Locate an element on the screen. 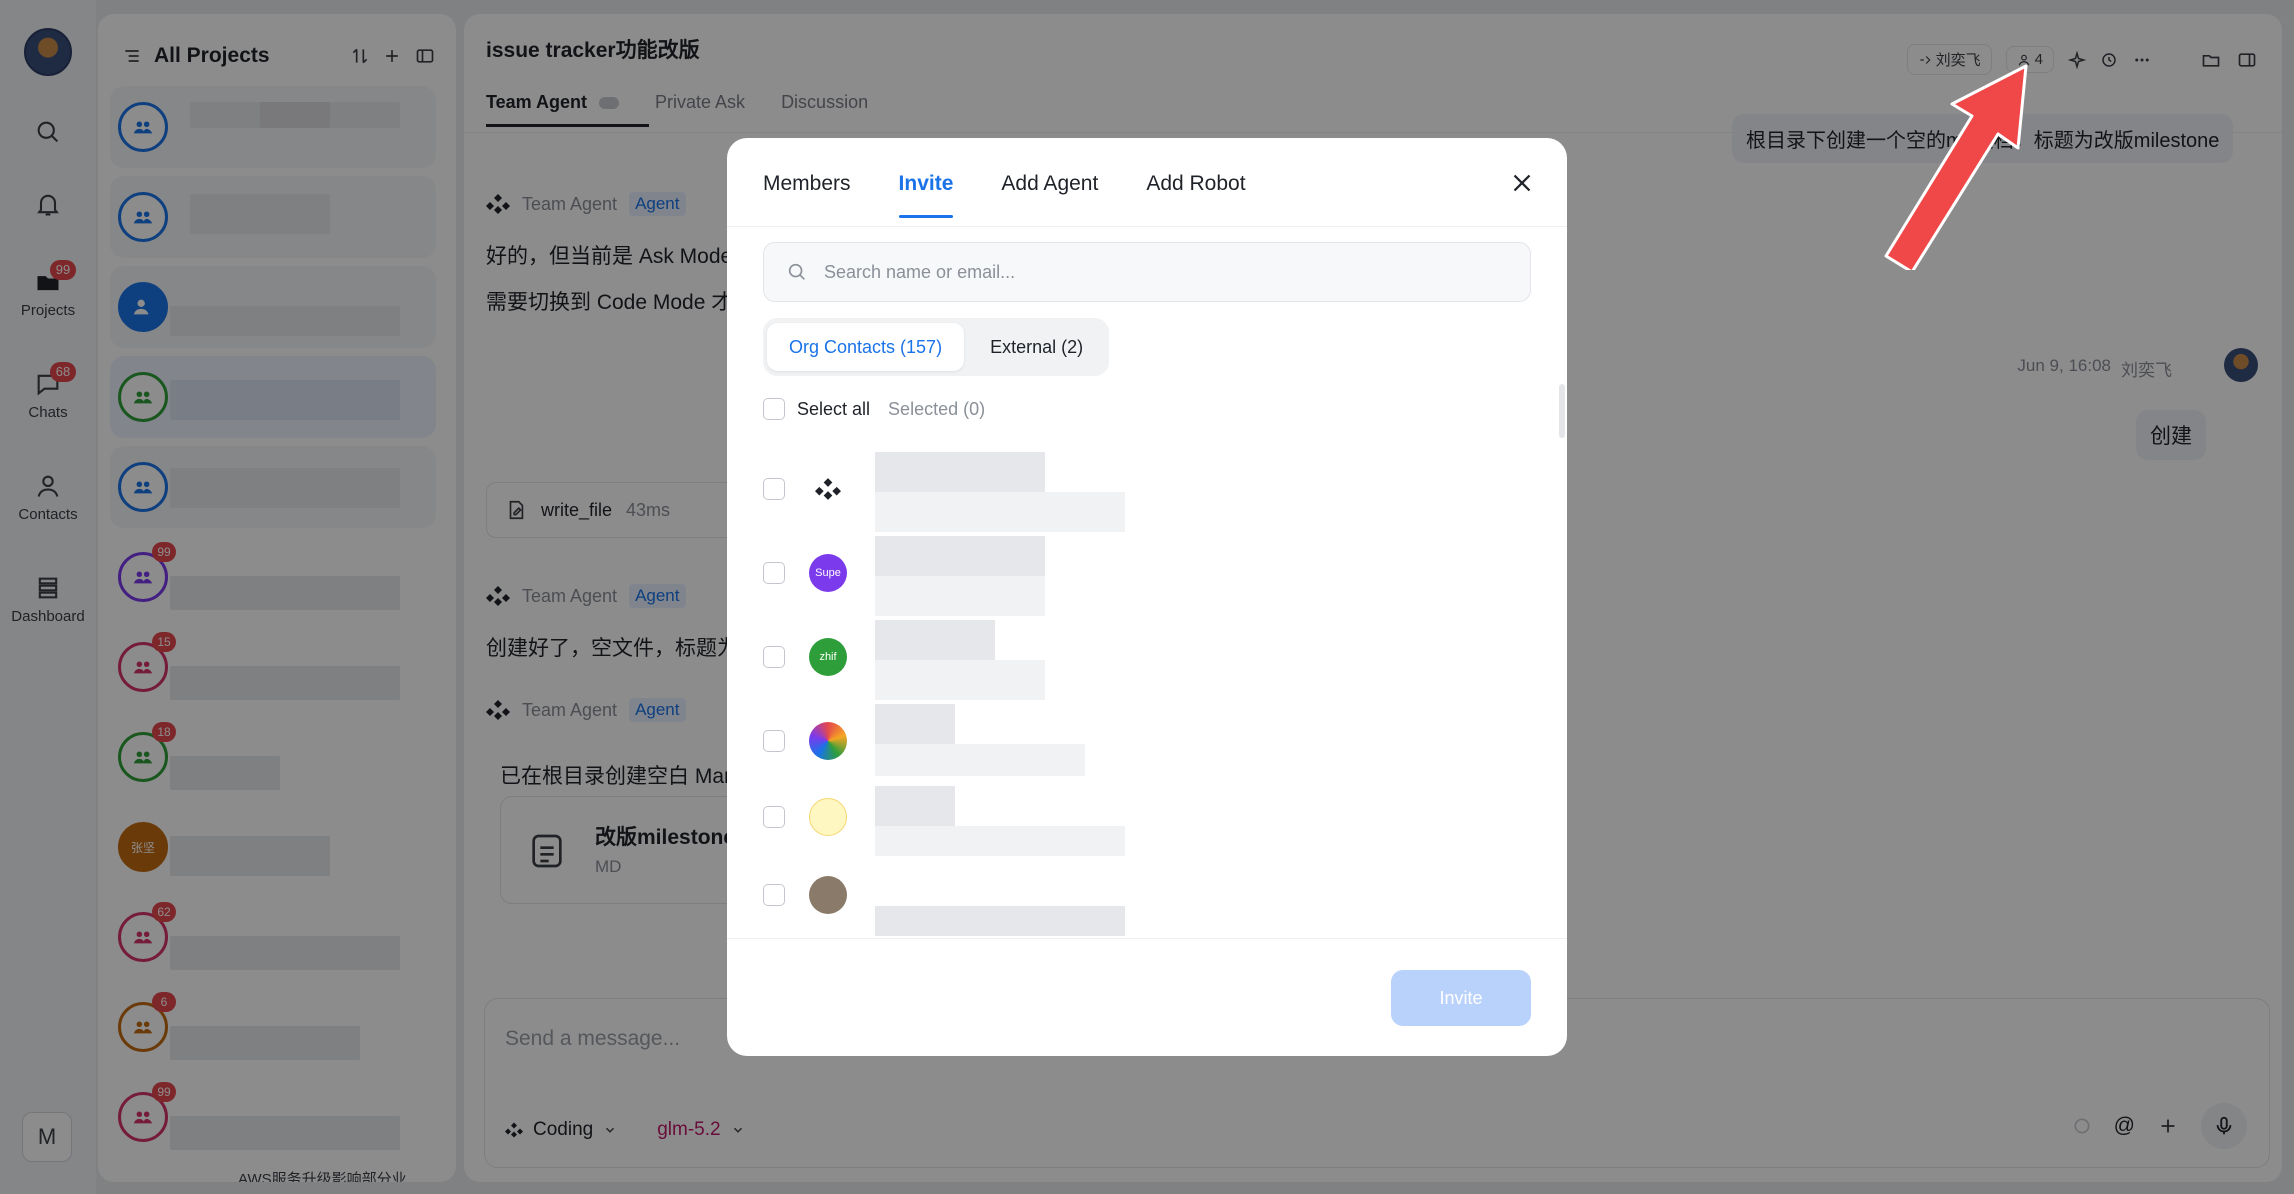 The width and height of the screenshot is (2294, 1194). segment-org-contacts: Org Contacts (157) is located at coordinates (866, 347).